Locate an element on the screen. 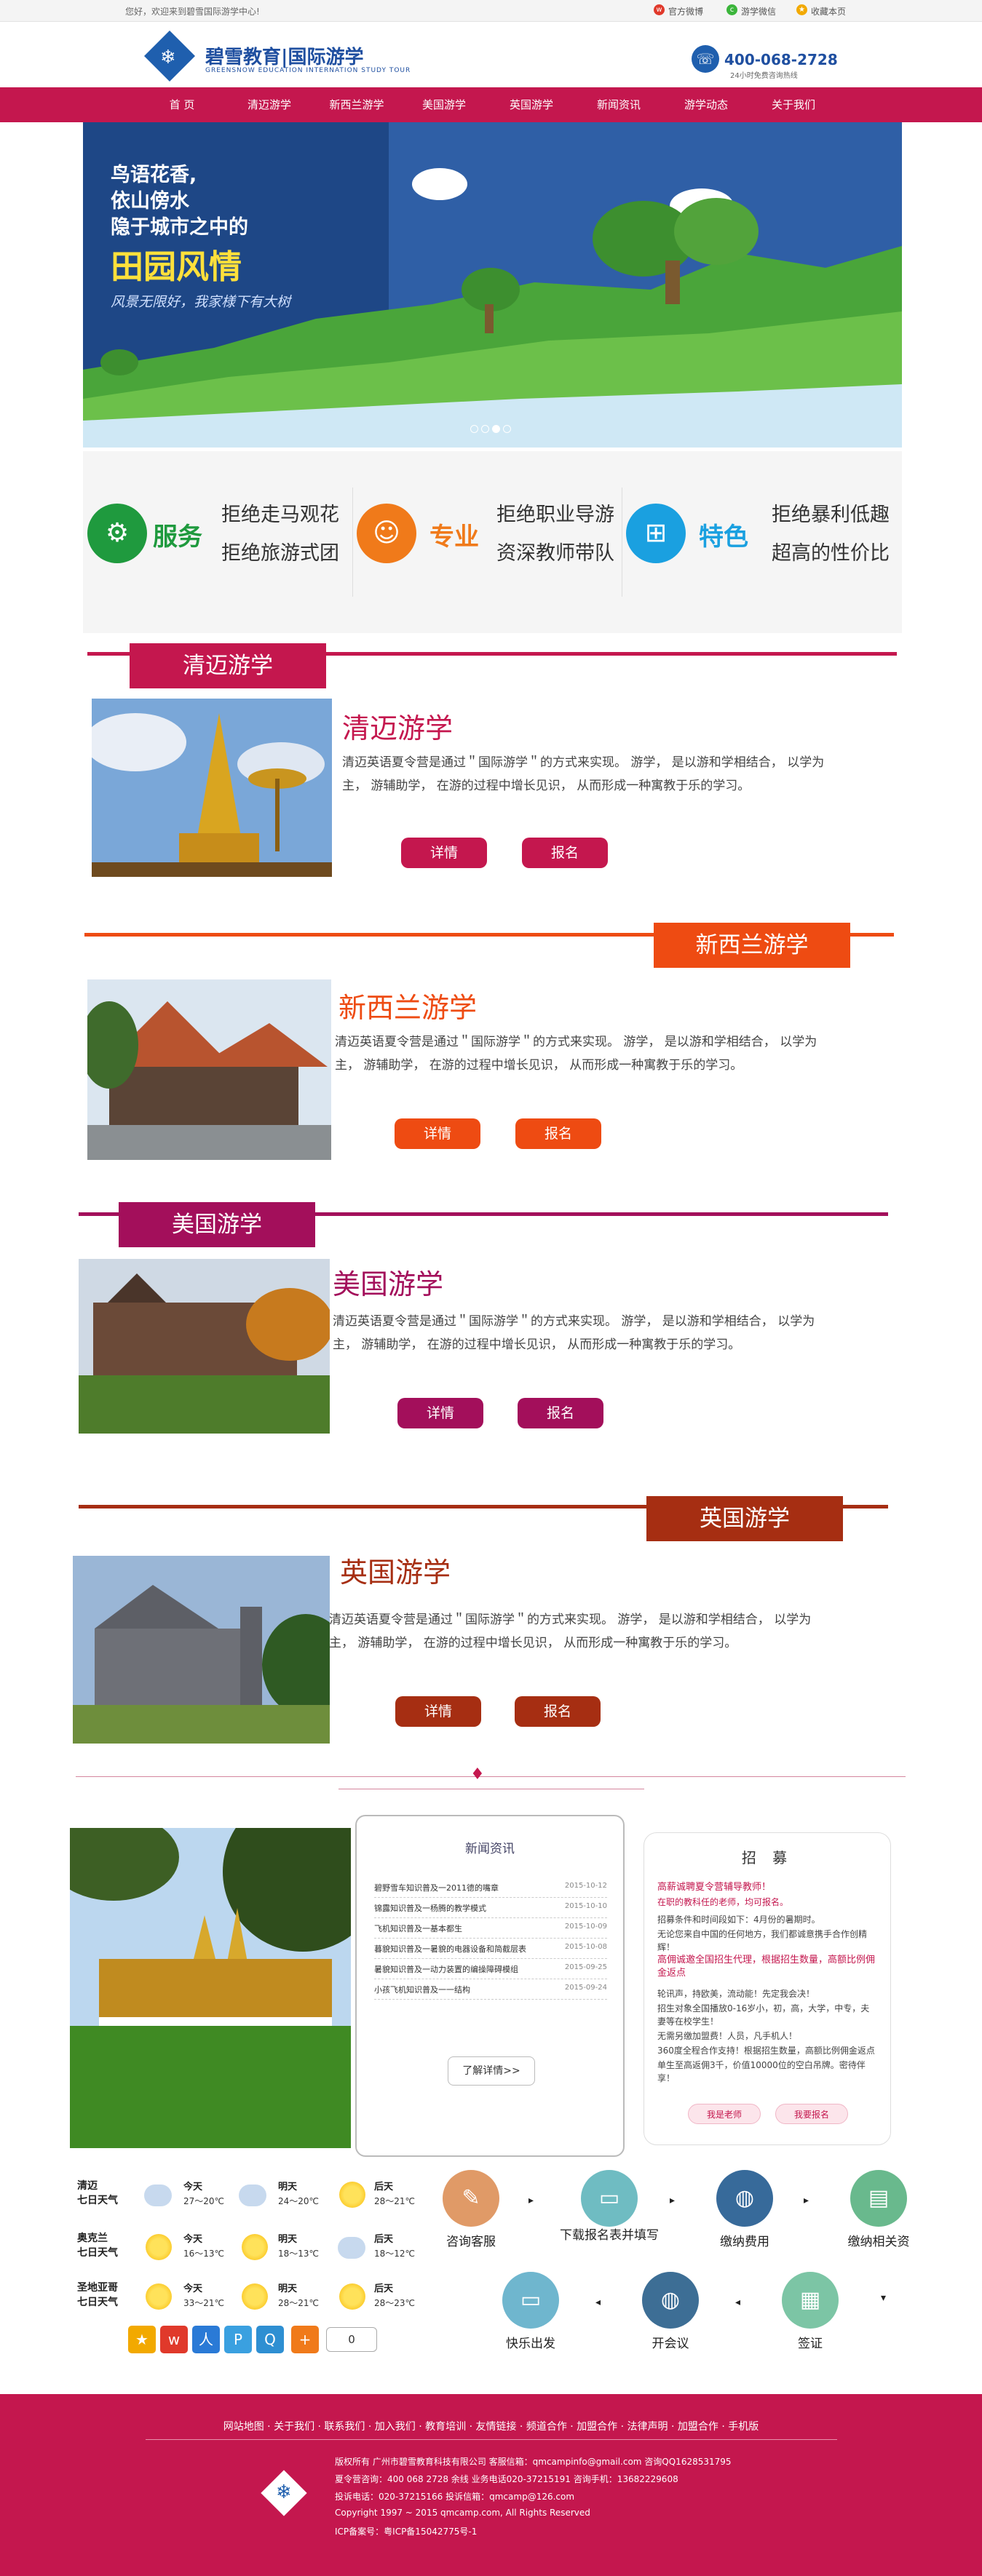 The image size is (982, 2576). news-item: 锦露知识普及一杨腾的教学模式 2015-10-10 is located at coordinates (490, 1908).